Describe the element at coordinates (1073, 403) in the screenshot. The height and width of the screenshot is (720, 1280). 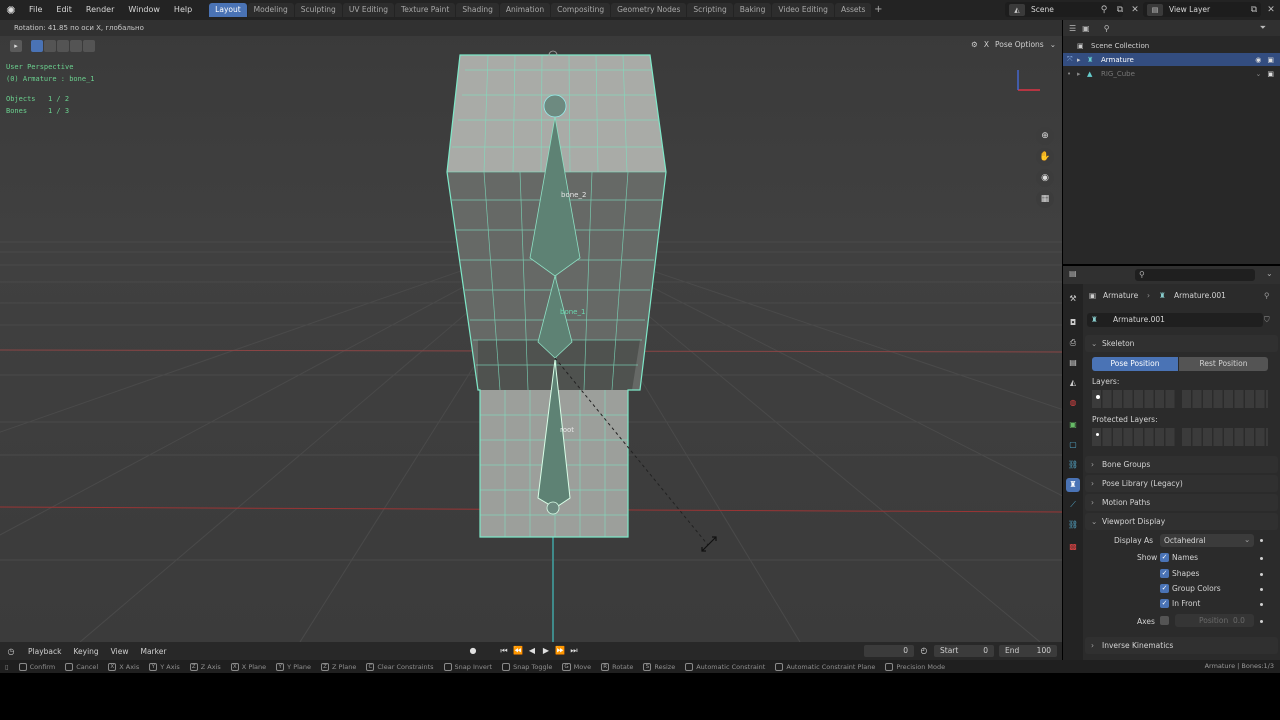
I see `world-tab-icon: ◍` at that location.